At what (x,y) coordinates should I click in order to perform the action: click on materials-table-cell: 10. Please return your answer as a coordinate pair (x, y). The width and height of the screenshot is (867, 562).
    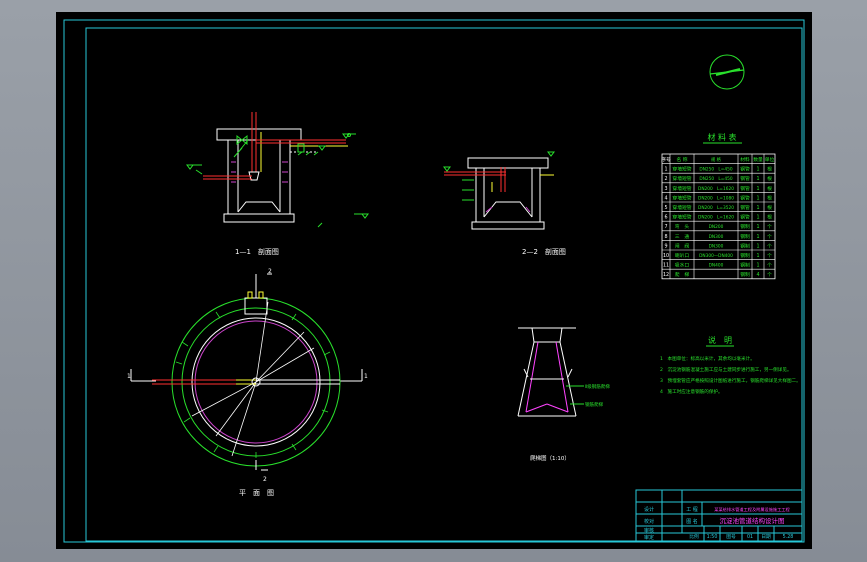
    Looking at the image, I should click on (666, 256).